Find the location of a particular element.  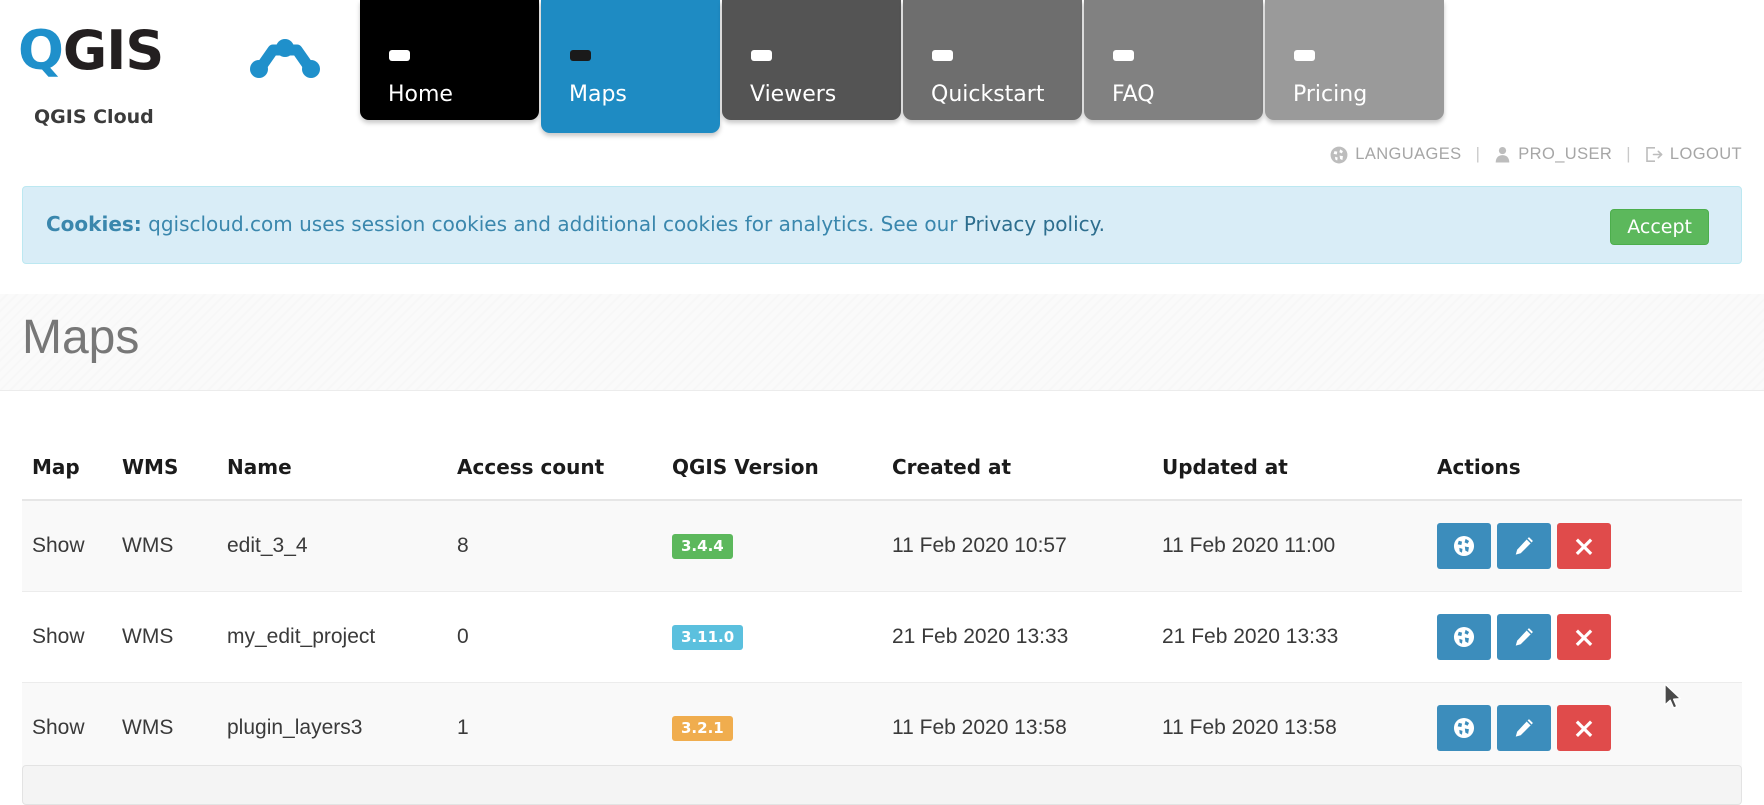

logout-icon is located at coordinates (1654, 154).